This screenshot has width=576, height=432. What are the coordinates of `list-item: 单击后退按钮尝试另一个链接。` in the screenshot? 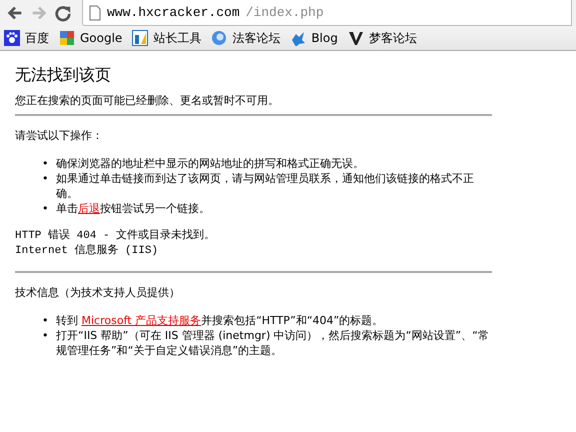 It's located at (133, 208).